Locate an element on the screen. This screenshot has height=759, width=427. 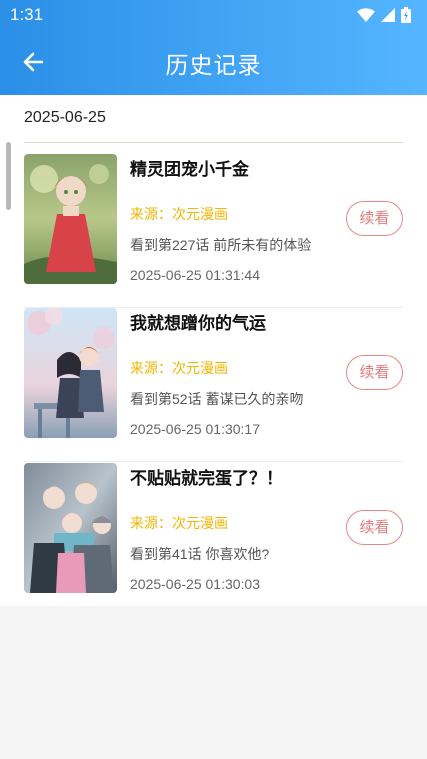
item-divider is located at coordinates (213, 461).